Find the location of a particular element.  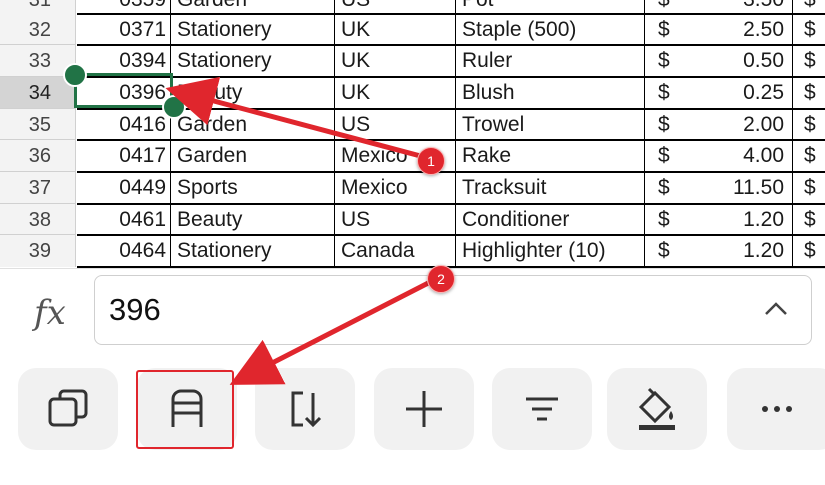

cell-product: Trowel is located at coordinates (551, 125).